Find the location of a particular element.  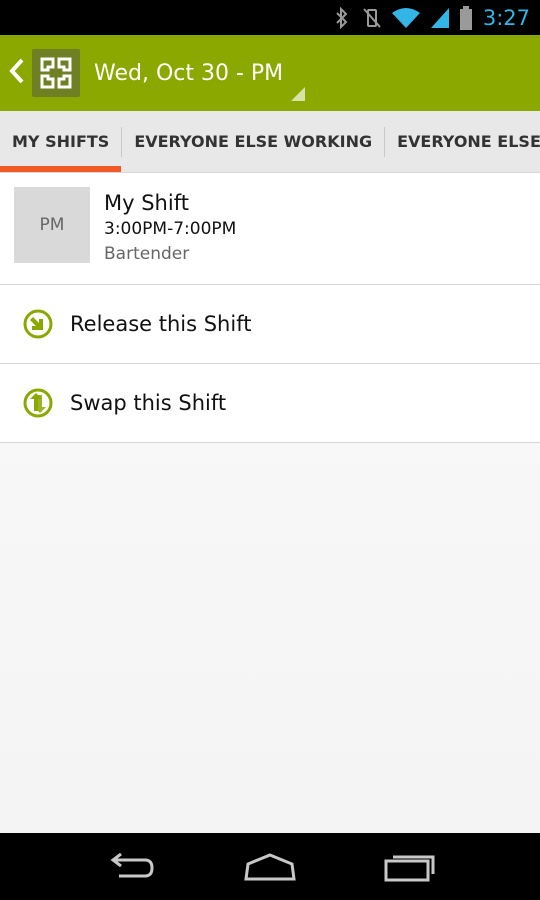

shift-card: PM My Shift 3:00PM-7:00PM Bartender is located at coordinates (270, 229).